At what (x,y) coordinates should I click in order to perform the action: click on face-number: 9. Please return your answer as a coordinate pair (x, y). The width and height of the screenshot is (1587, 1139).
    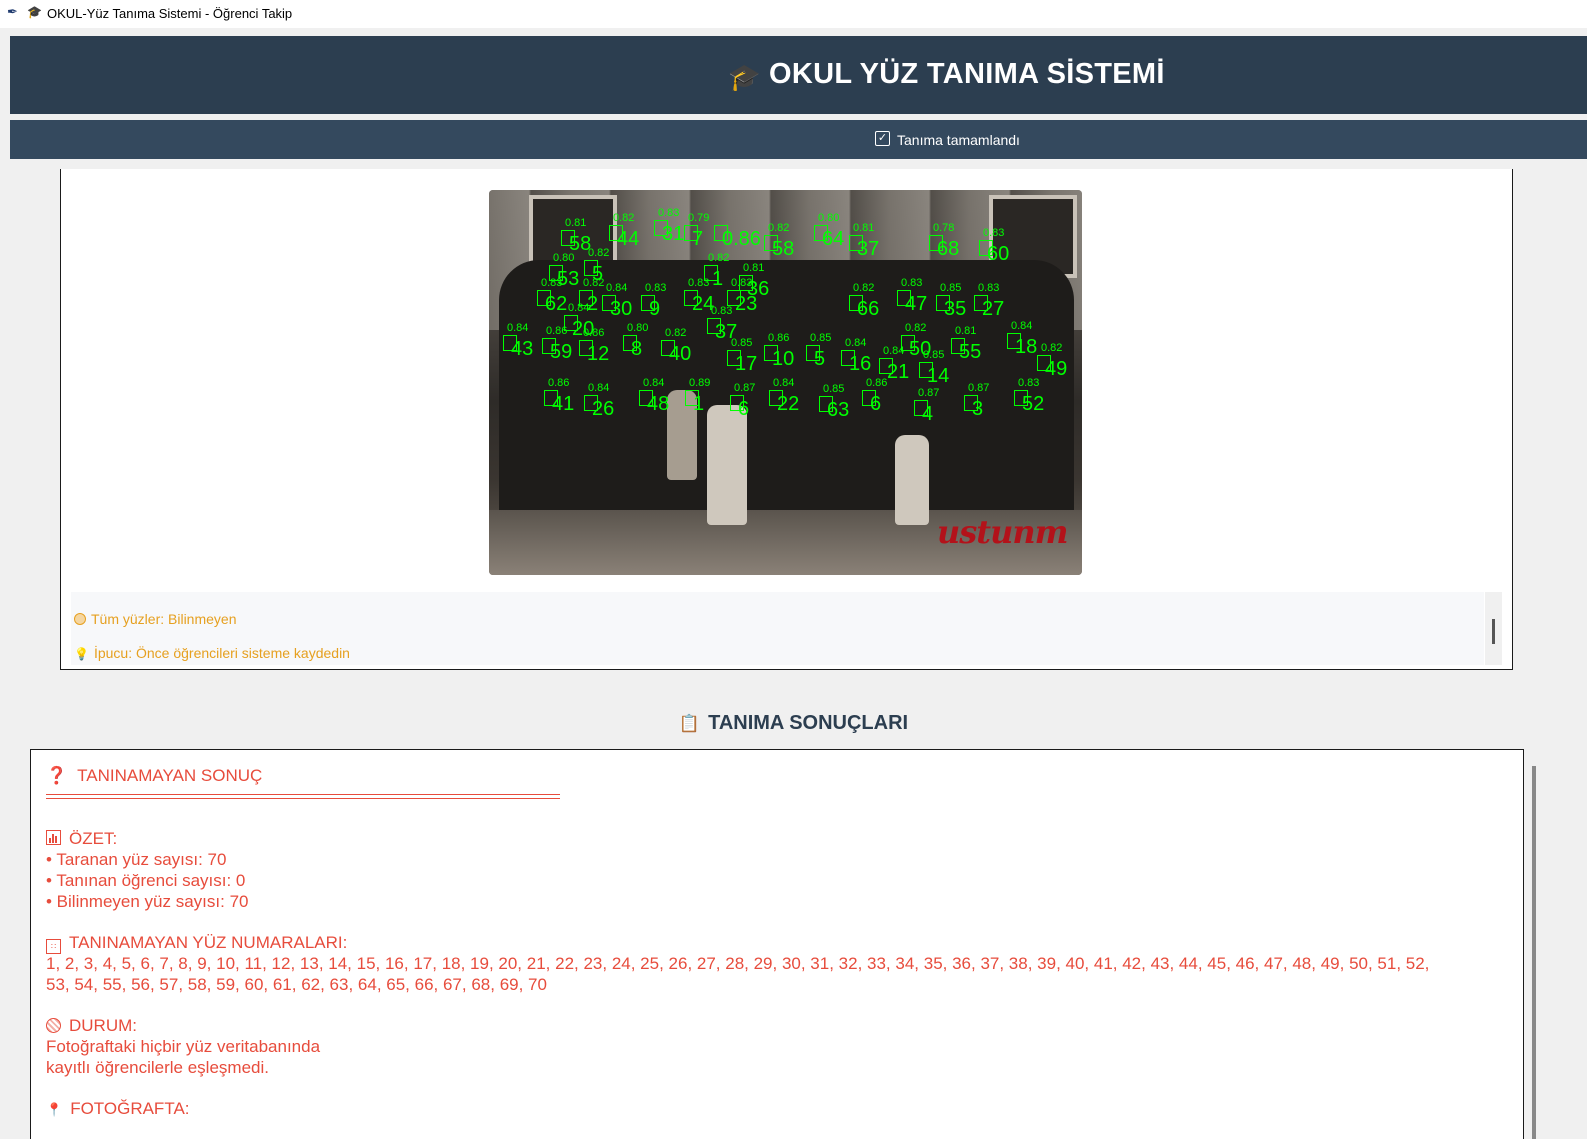
    Looking at the image, I should click on (655, 309).